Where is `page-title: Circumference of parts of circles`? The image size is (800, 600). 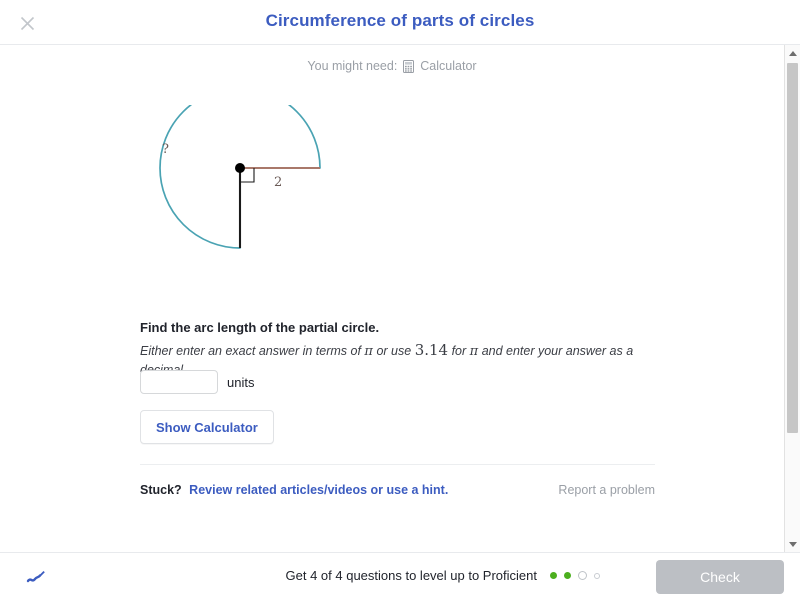
page-title: Circumference of parts of circles is located at coordinates (400, 20).